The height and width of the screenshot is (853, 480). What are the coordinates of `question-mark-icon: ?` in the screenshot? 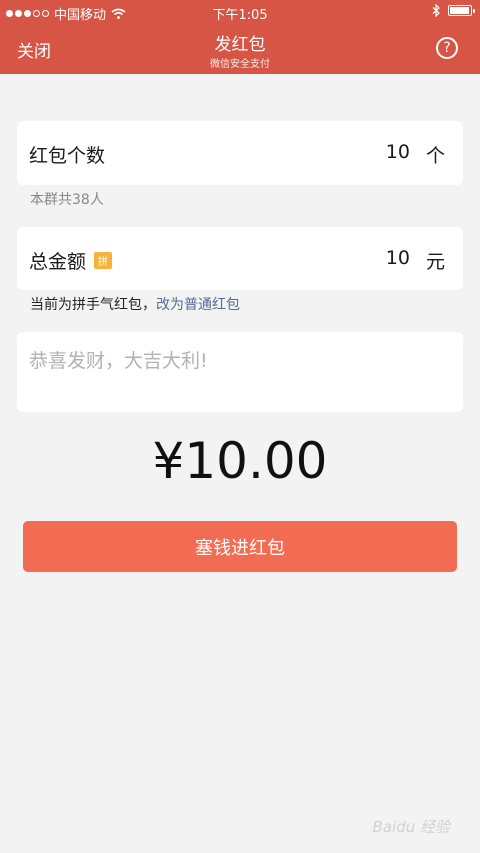 It's located at (447, 48).